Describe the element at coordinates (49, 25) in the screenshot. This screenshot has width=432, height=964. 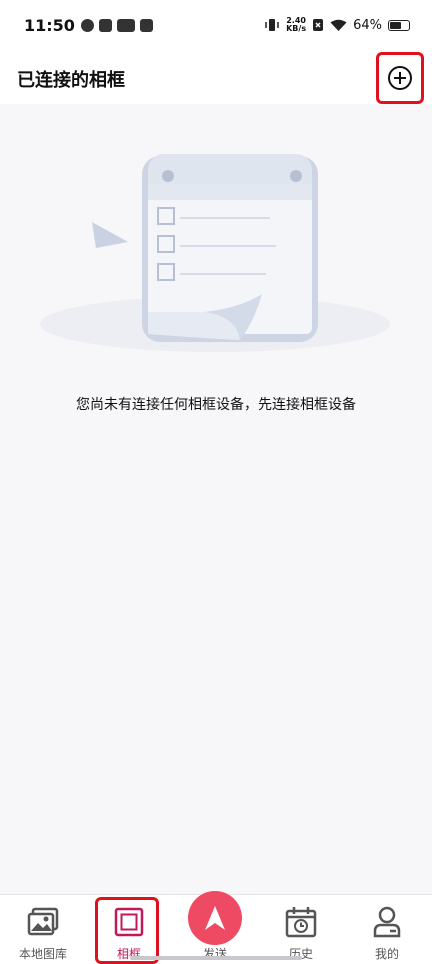
I see `status-time: 11:50` at that location.